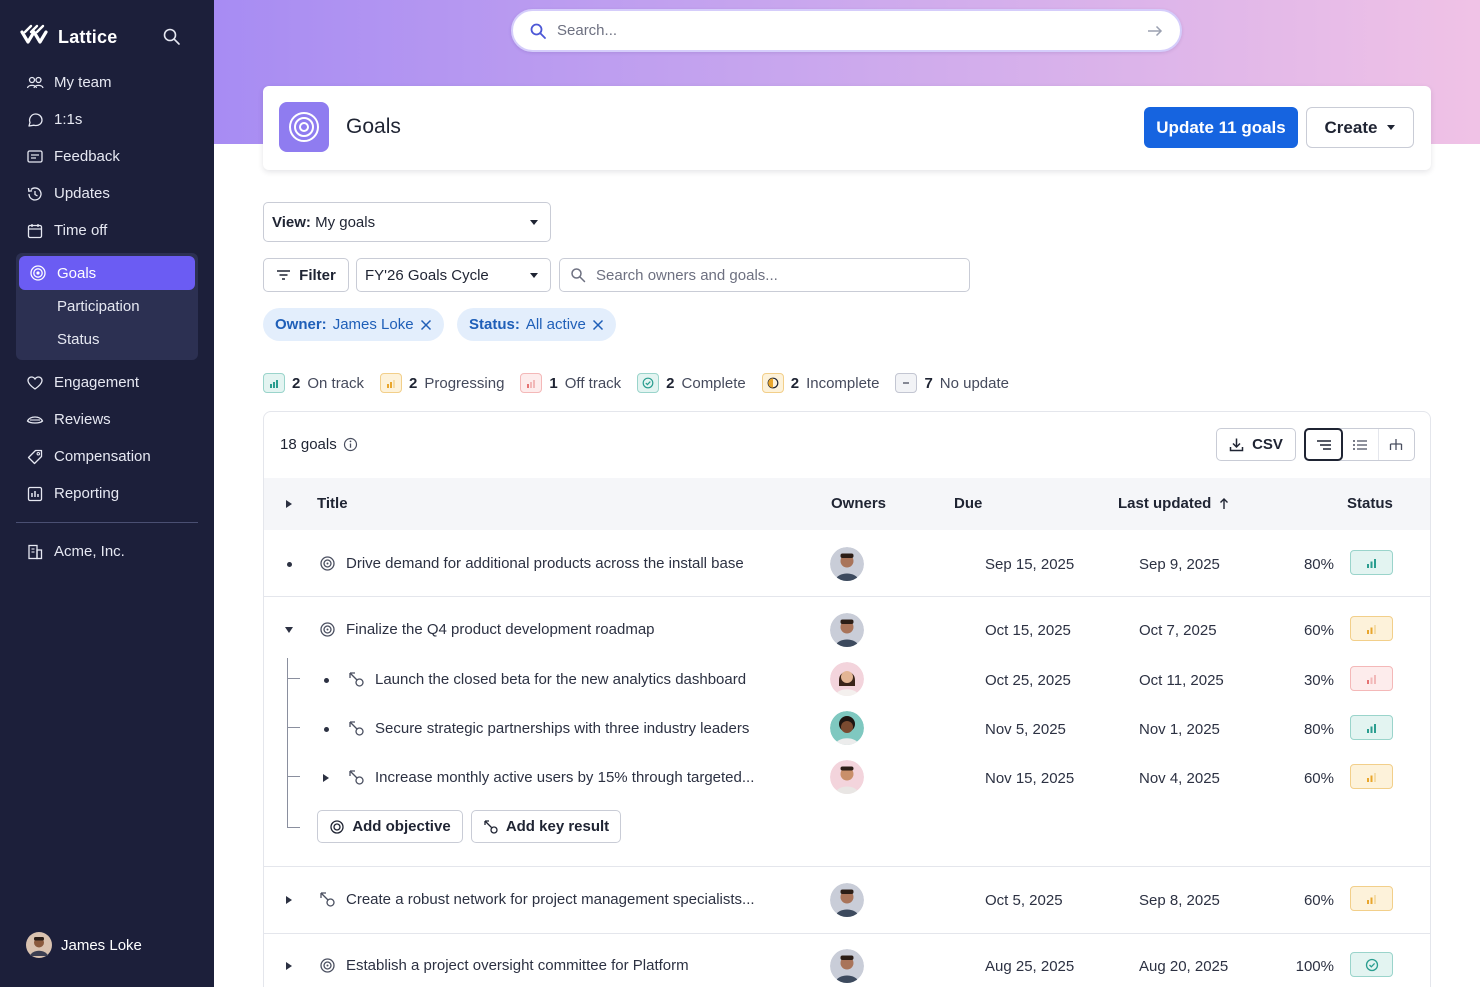  Describe the element at coordinates (851, 30) in the screenshot. I see `search-input` at that location.